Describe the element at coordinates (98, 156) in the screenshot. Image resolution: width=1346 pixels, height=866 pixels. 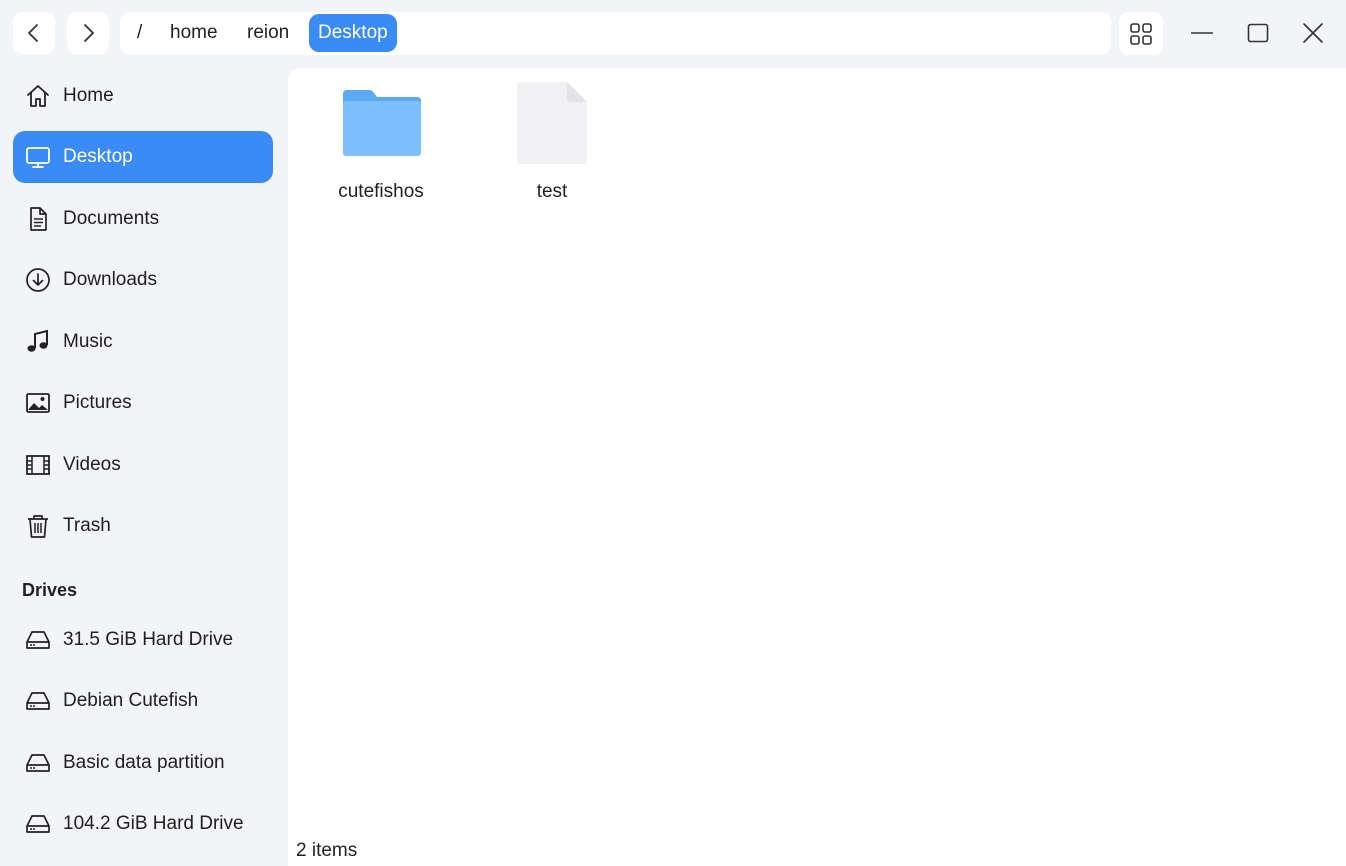
I see `sidebar-item-label: Desktop` at that location.